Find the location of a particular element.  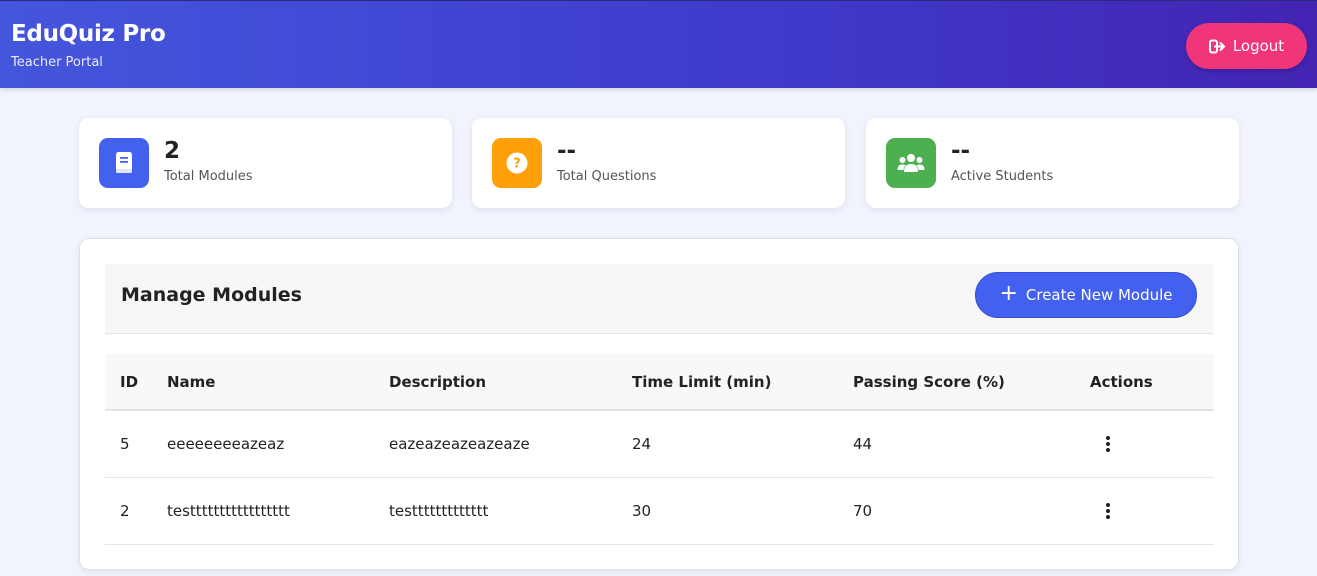

logout-label: Logout is located at coordinates (1258, 46).